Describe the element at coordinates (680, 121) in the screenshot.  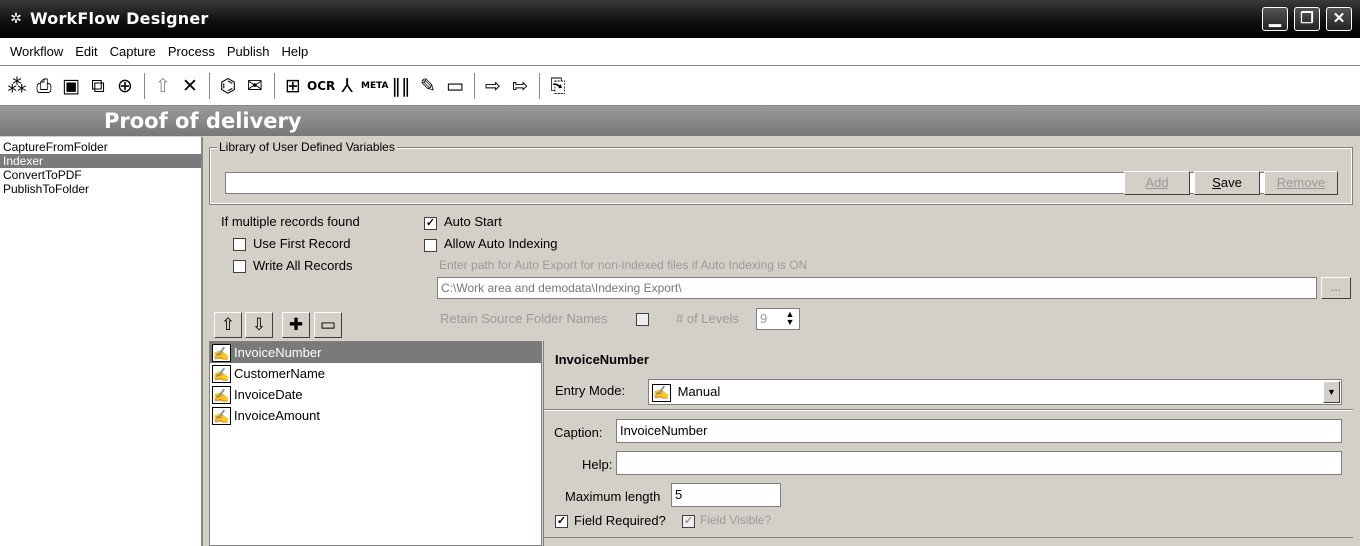
I see `page-title: Proof of delivery` at that location.